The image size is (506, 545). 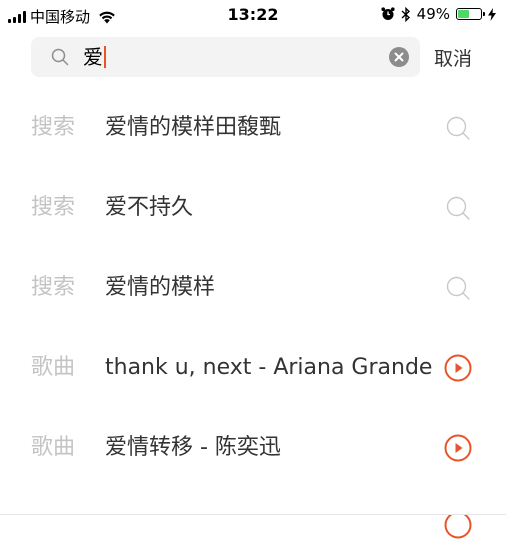 I want to click on suggestion-row: 搜索 爱情的模样, so click(x=253, y=288).